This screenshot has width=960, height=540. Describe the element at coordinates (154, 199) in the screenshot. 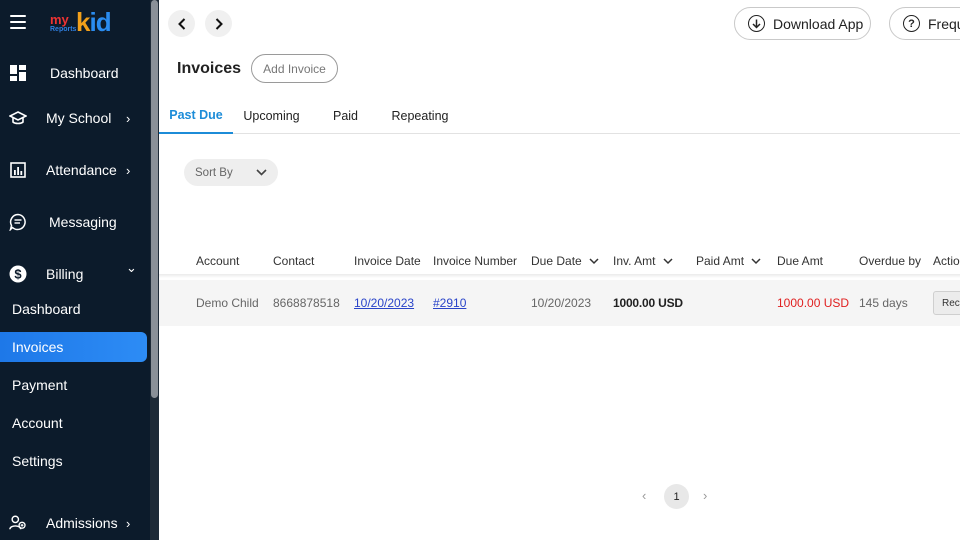

I see `sidebar-scrollbar-thumb` at that location.